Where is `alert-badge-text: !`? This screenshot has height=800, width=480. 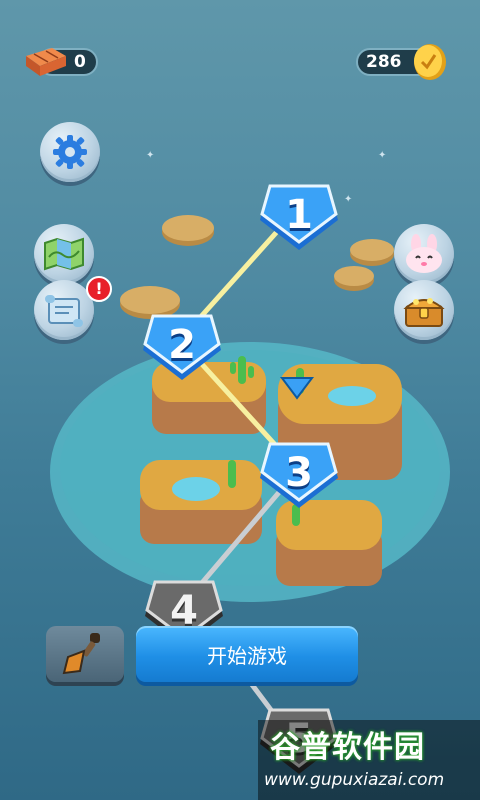
alert-badge-text: ! is located at coordinates (99, 288).